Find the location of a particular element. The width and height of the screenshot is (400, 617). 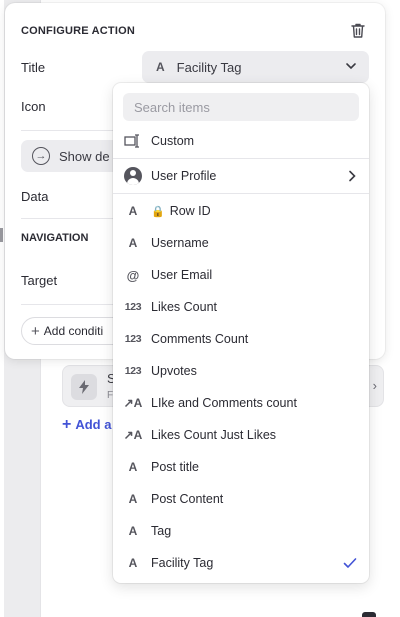

user-avatar-icon is located at coordinates (133, 176).